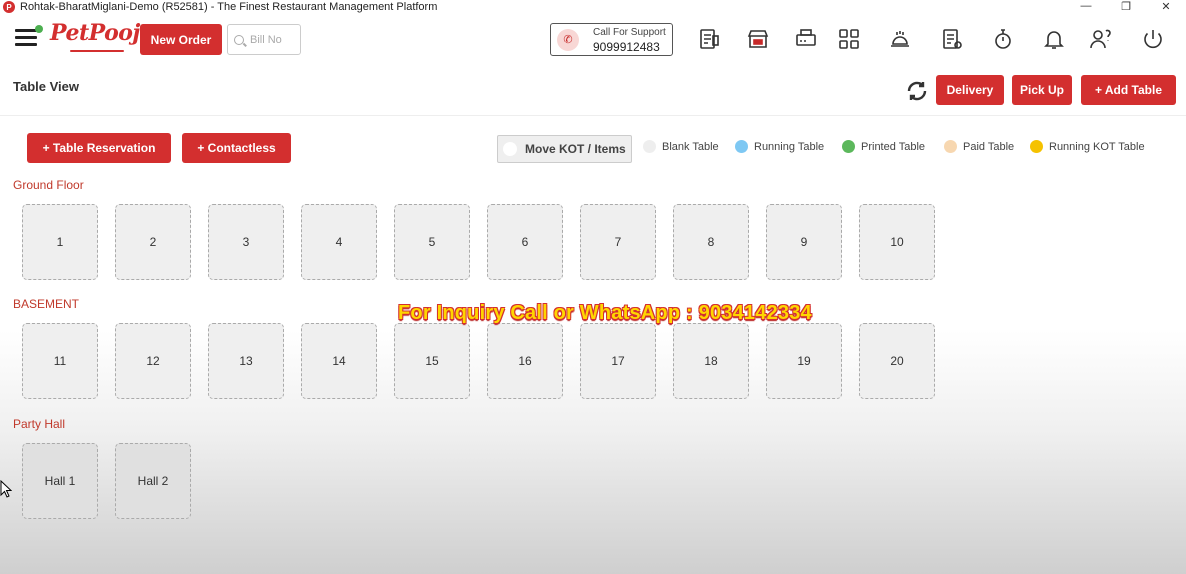 Image resolution: width=1186 pixels, height=574 pixels. What do you see at coordinates (900, 39) in the screenshot?
I see `kitchen-display-icon` at bounding box center [900, 39].